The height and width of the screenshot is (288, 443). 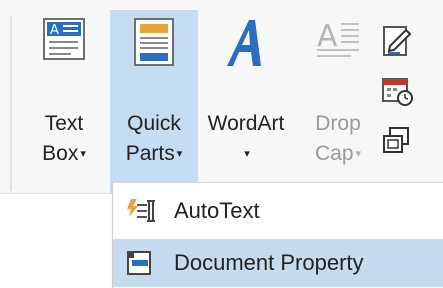 What do you see at coordinates (64, 123) in the screenshot?
I see `text-box-label-line1: Text` at bounding box center [64, 123].